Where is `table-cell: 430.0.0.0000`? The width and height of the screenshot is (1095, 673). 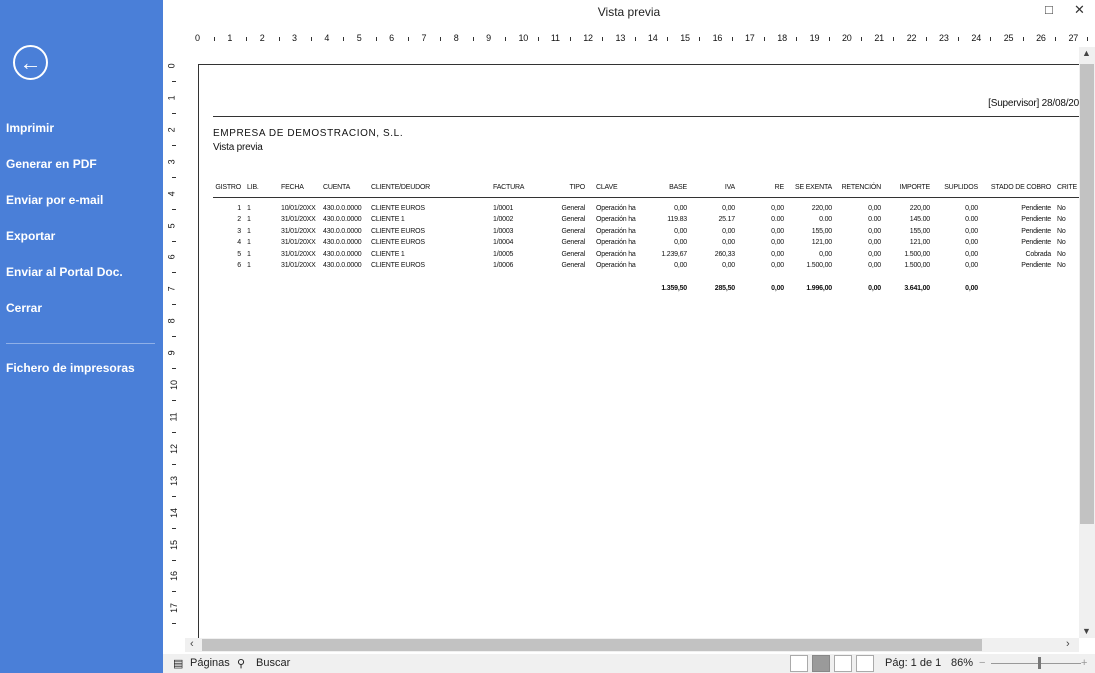
table-cell: 430.0.0.0000 is located at coordinates (342, 243).